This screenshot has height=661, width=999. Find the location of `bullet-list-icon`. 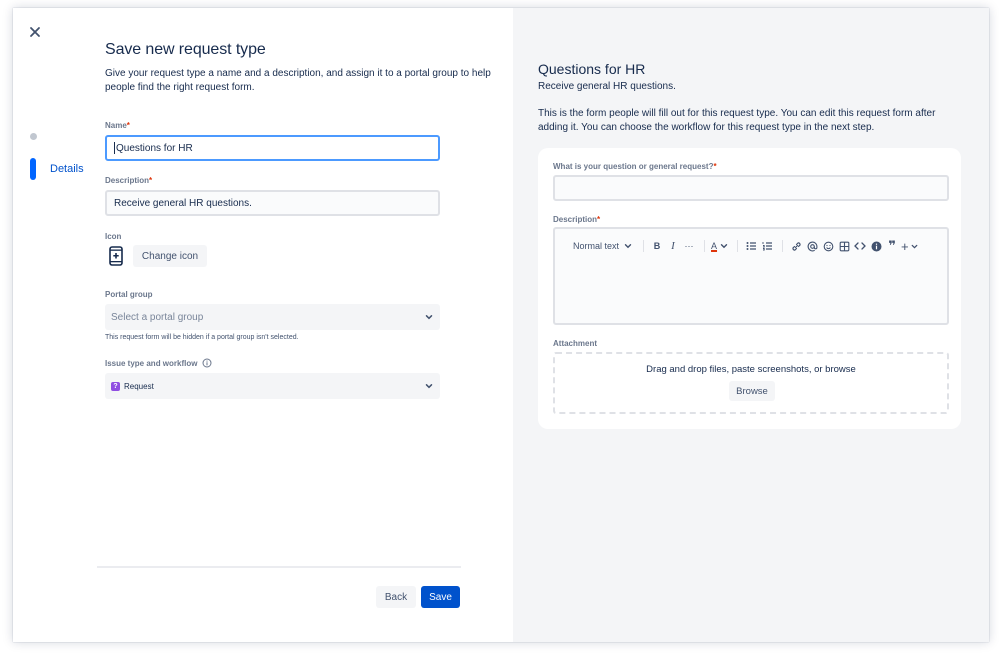

bullet-list-icon is located at coordinates (751, 246).